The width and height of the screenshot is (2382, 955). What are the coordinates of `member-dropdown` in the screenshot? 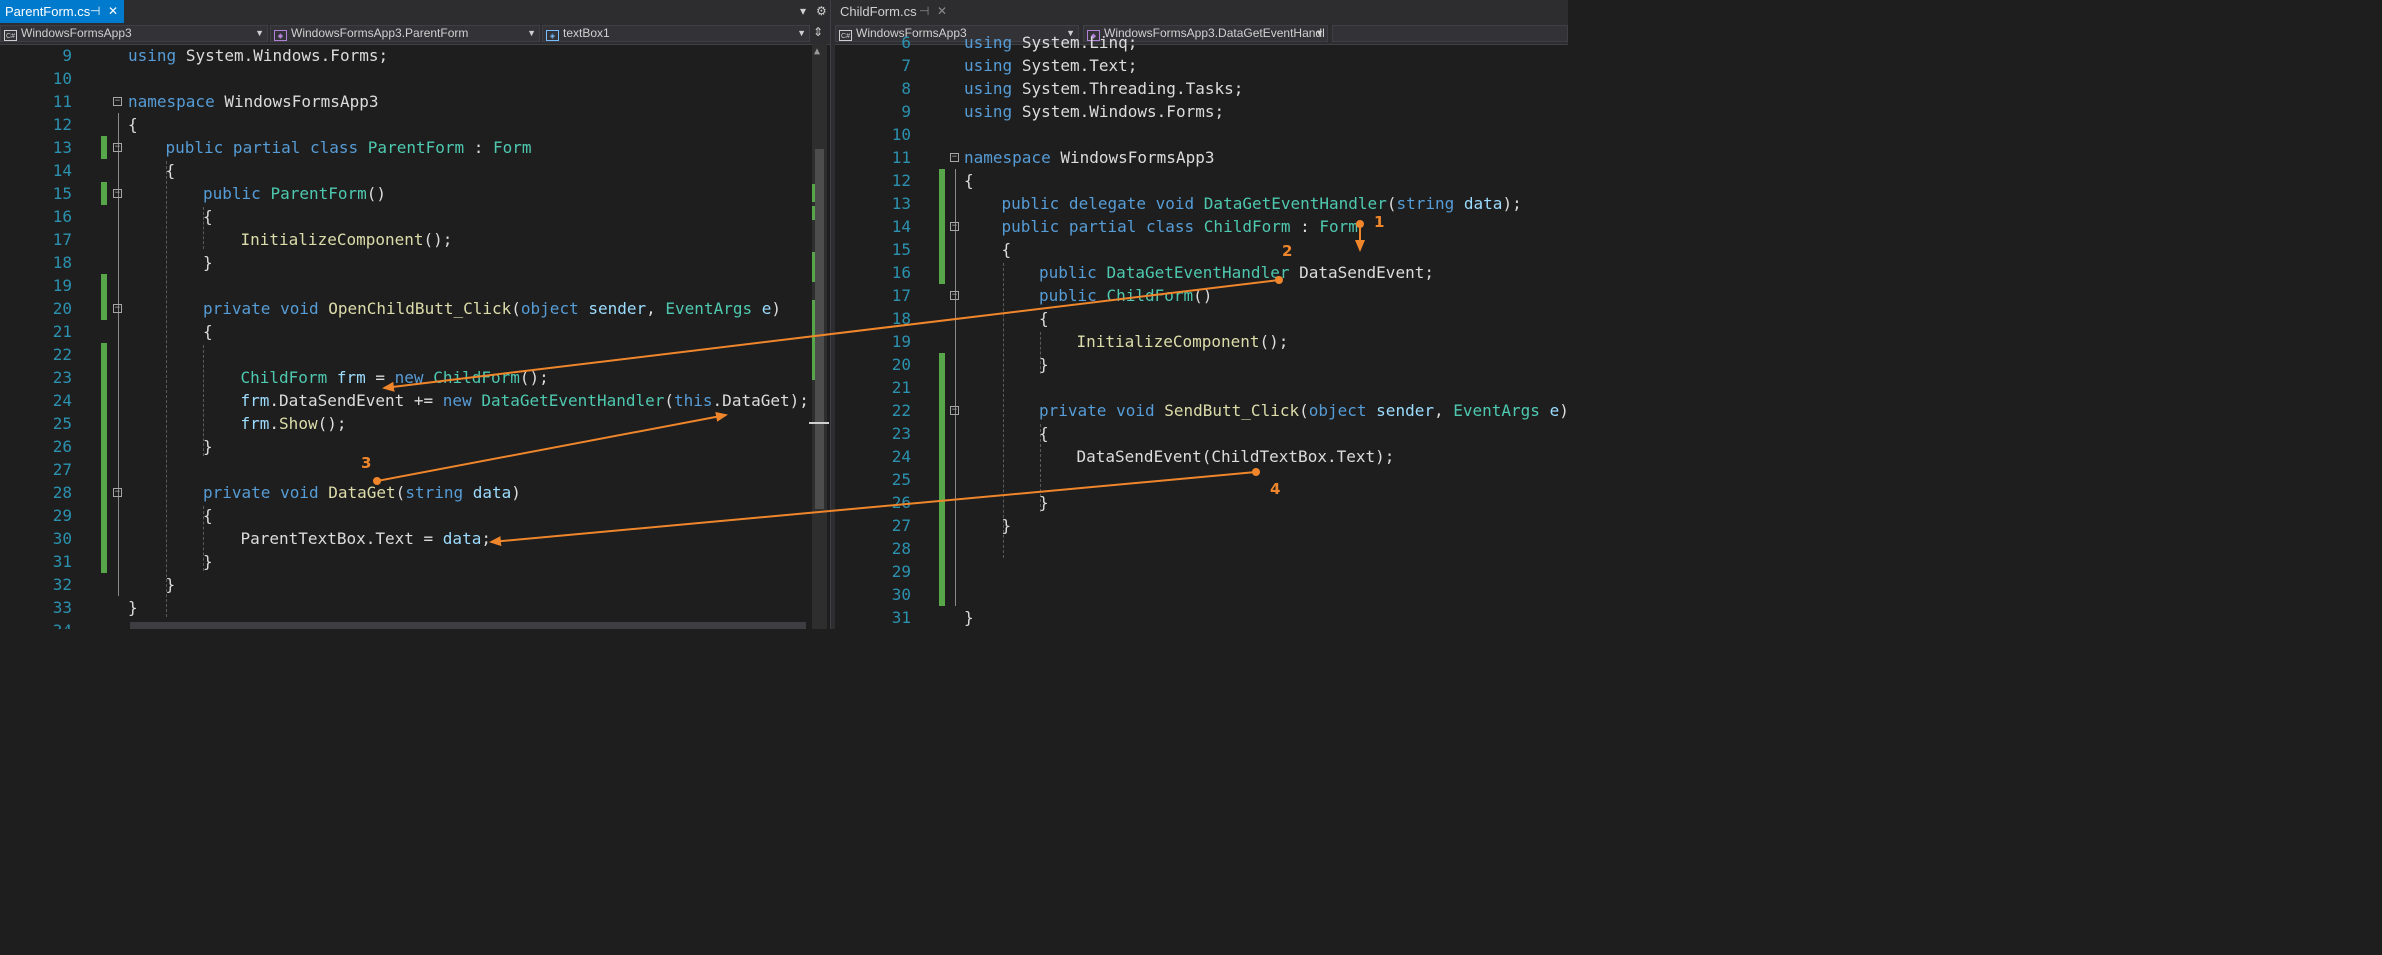 It's located at (1450, 33).